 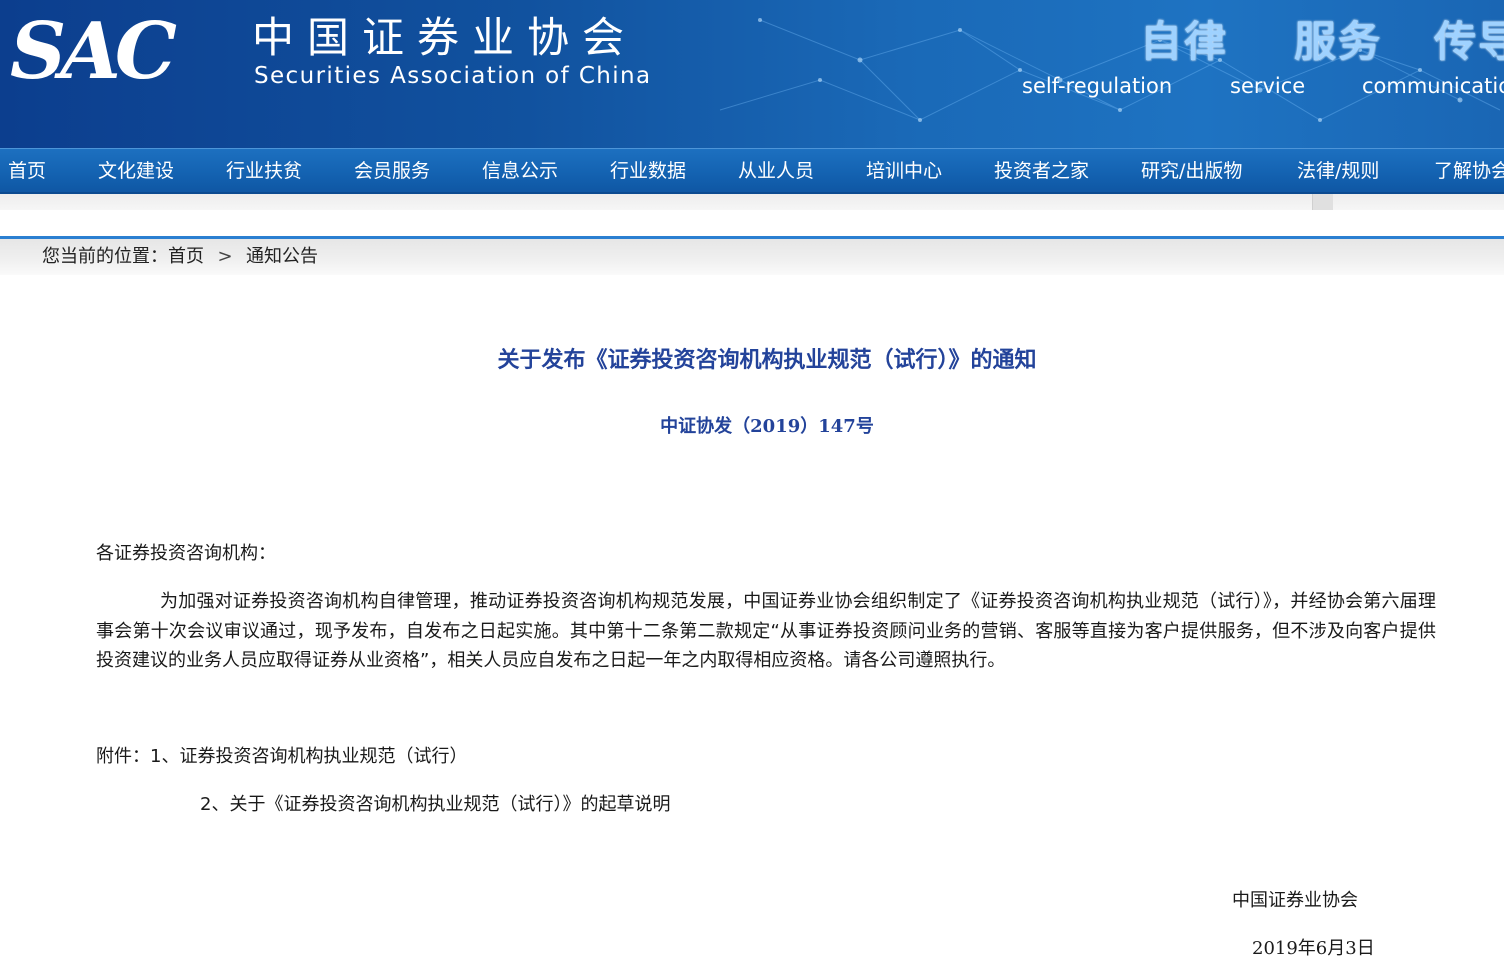 I want to click on document-number: 中证协发（2019）147号, so click(x=767, y=426).